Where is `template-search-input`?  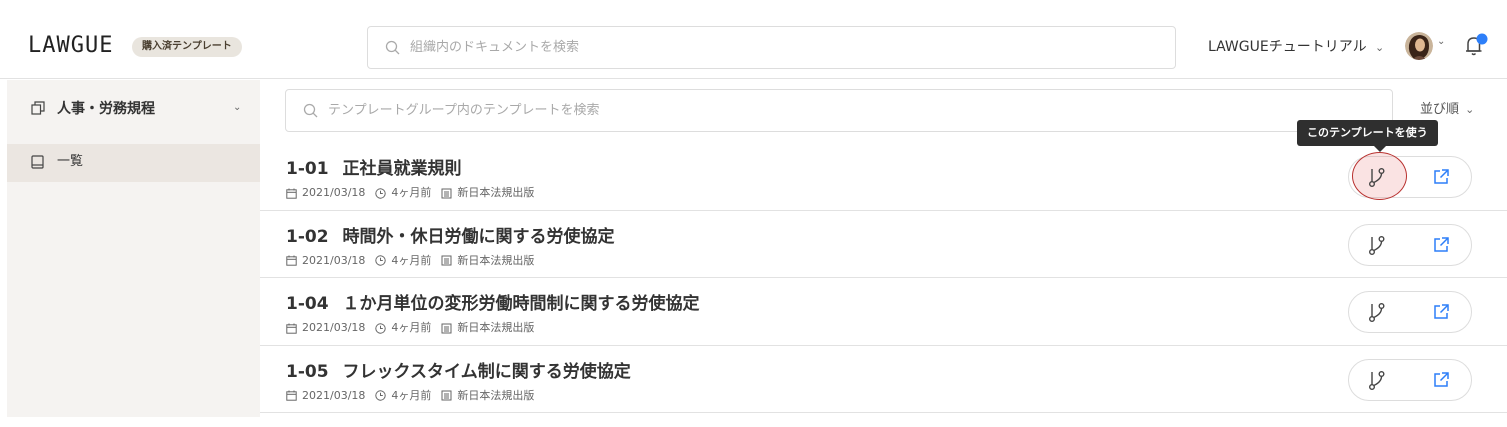 template-search-input is located at coordinates (848, 110).